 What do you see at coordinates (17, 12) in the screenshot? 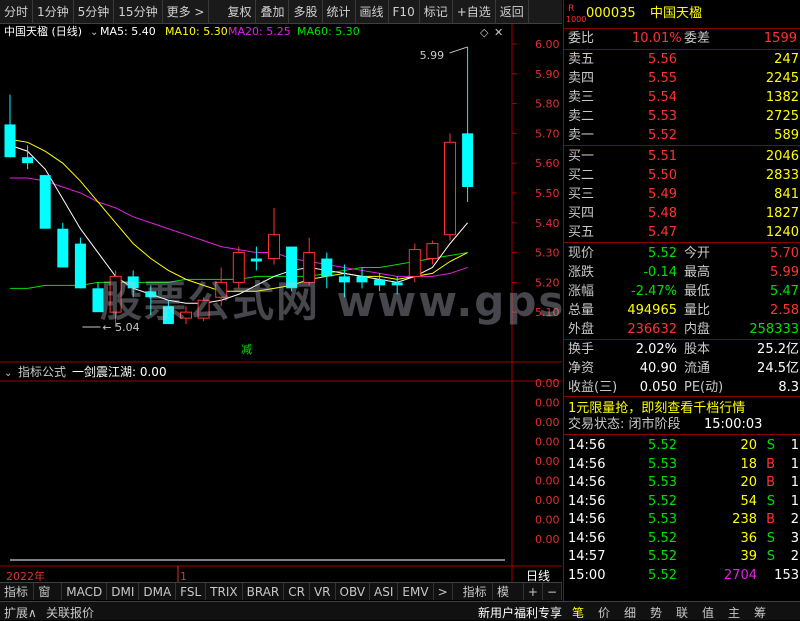
I see `period-tab-0: 分时` at bounding box center [17, 12].